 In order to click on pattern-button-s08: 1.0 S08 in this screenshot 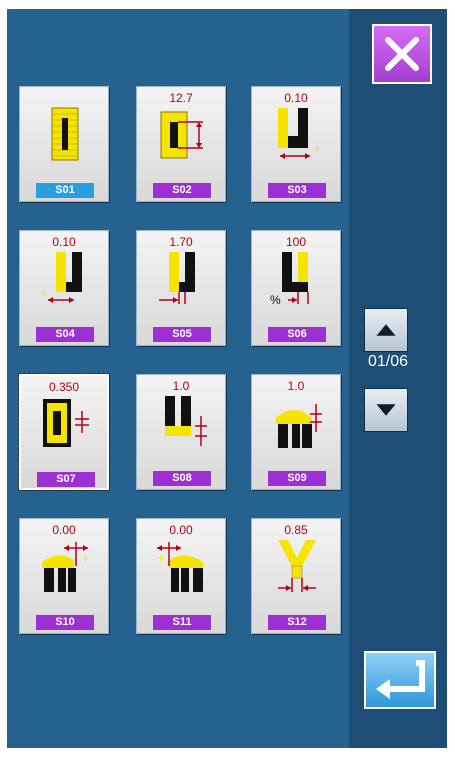, I will do `click(181, 432)`.